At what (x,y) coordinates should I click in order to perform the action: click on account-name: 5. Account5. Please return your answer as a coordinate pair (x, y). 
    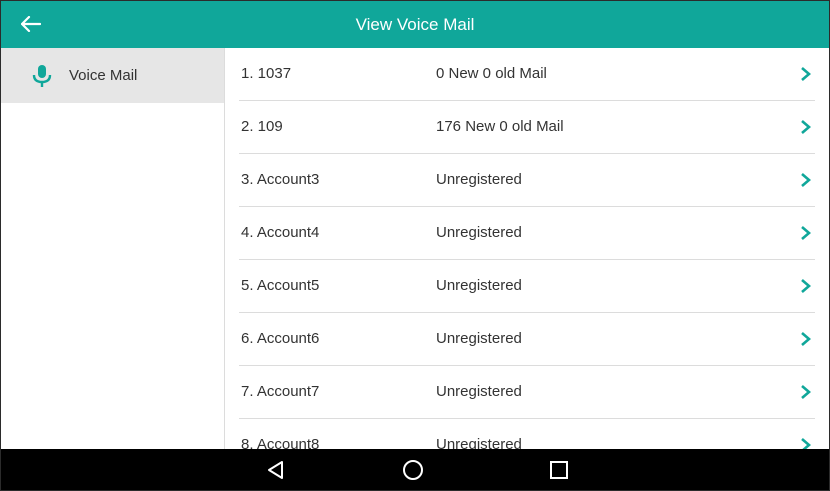
    Looking at the image, I should click on (280, 285).